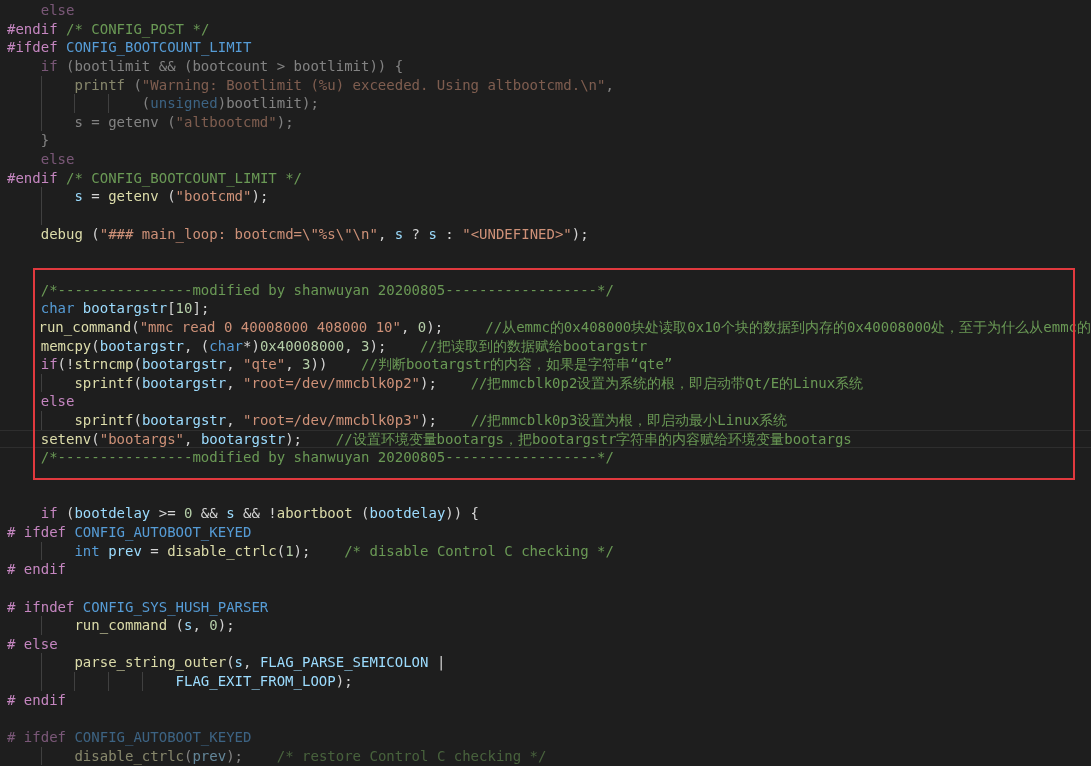  What do you see at coordinates (344, 346) in the screenshot?
I see `code-line: memcpy(bootargstr, (char*)0x40008000, 3); //把读取到的数据赋给bootargstr` at bounding box center [344, 346].